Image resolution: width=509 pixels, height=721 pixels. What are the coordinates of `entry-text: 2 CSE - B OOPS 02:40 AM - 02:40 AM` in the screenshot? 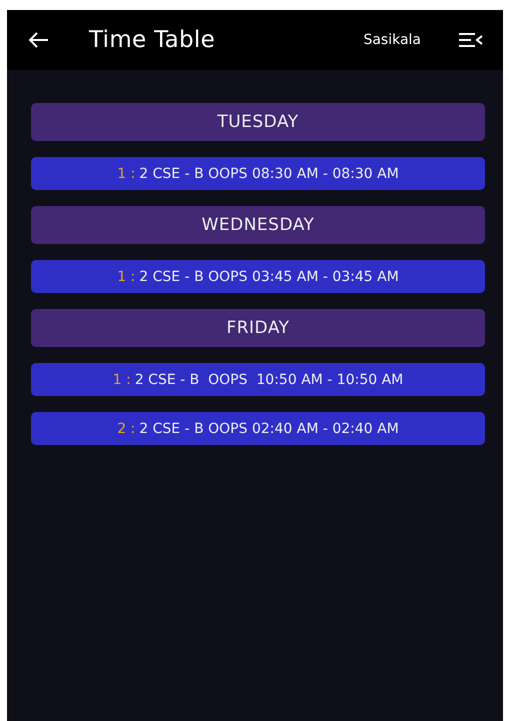 It's located at (269, 428).